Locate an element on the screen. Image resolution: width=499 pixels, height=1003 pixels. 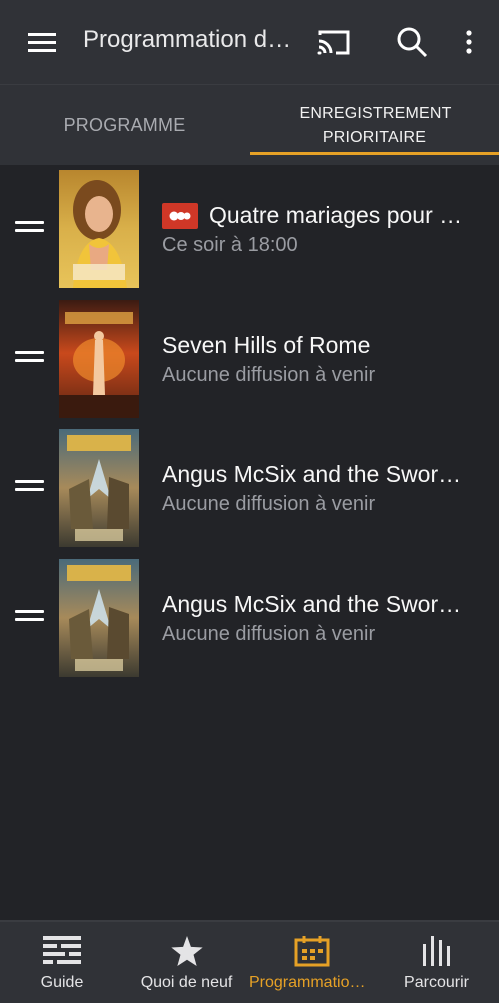
recording-badge-icon is located at coordinates (180, 216).